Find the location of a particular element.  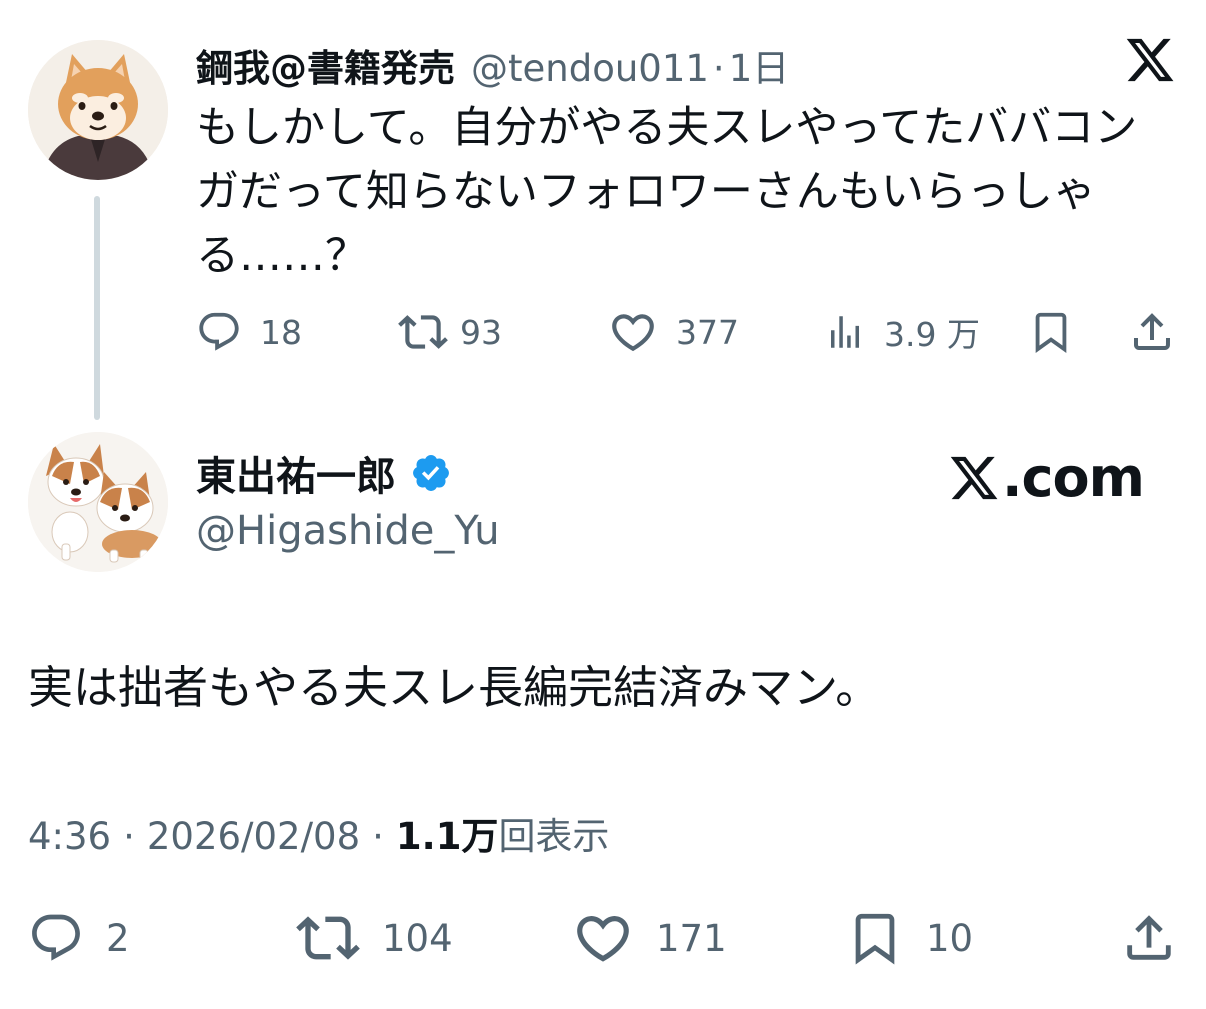

main-handle: @Higashide_Yu is located at coordinates (348, 531).